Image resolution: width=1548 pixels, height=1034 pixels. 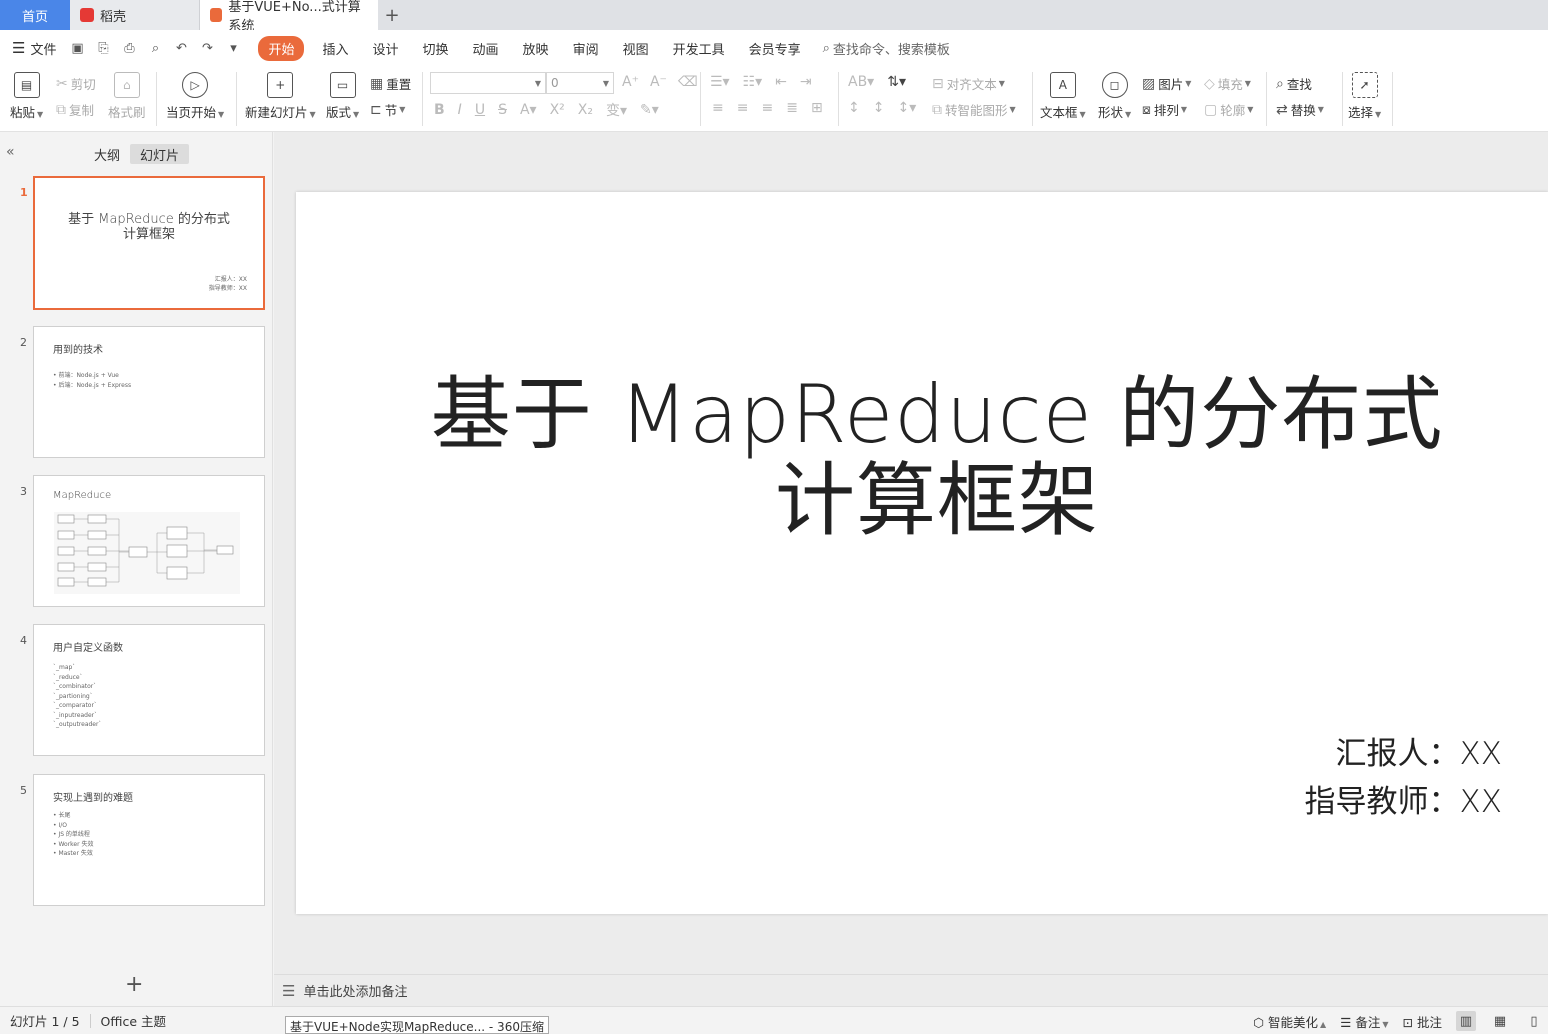 What do you see at coordinates (26, 96) in the screenshot?
I see `paste-button: ▤ 粘贴 ▼` at bounding box center [26, 96].